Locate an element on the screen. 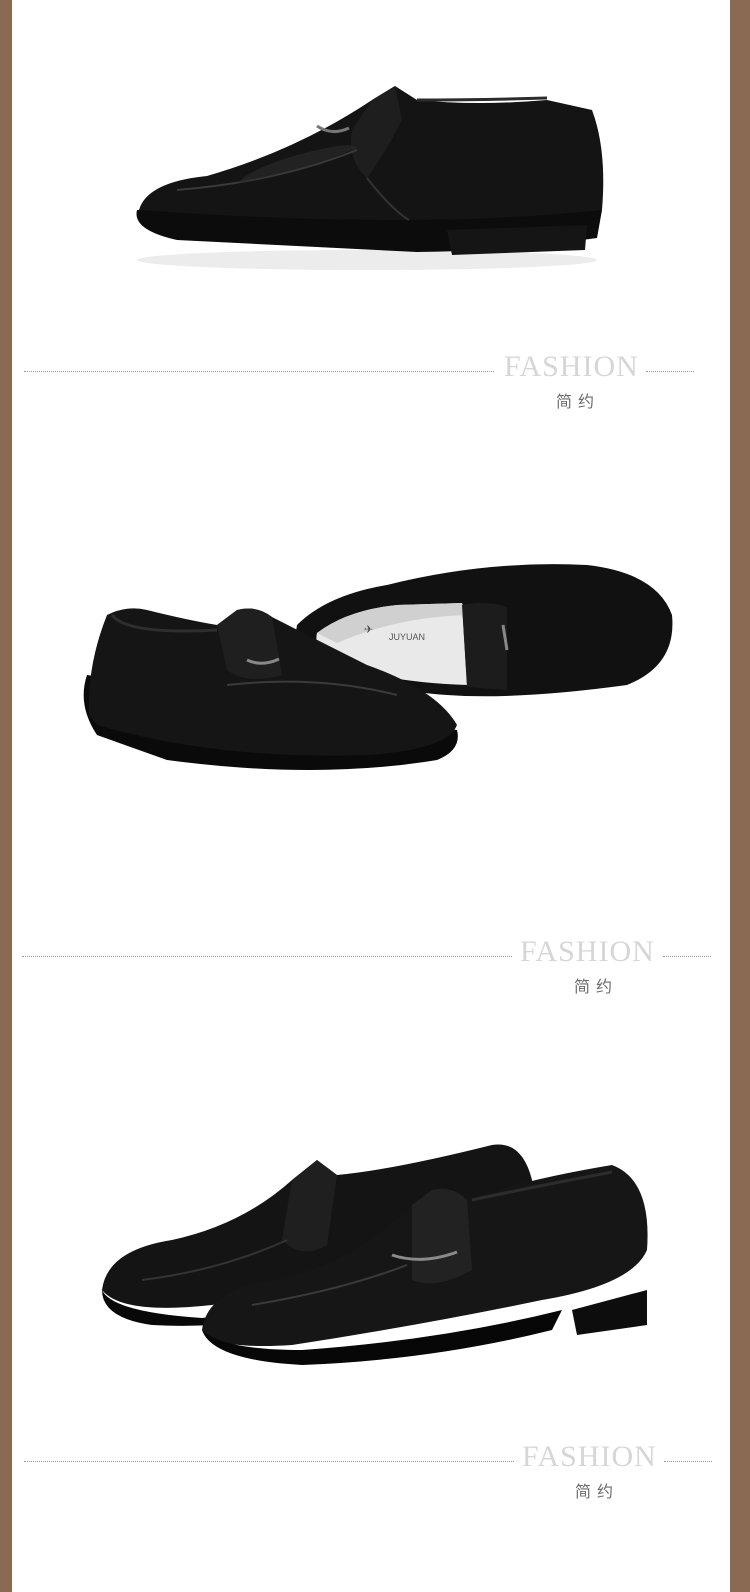  insole-logo-icon: ✈ is located at coordinates (368, 629).